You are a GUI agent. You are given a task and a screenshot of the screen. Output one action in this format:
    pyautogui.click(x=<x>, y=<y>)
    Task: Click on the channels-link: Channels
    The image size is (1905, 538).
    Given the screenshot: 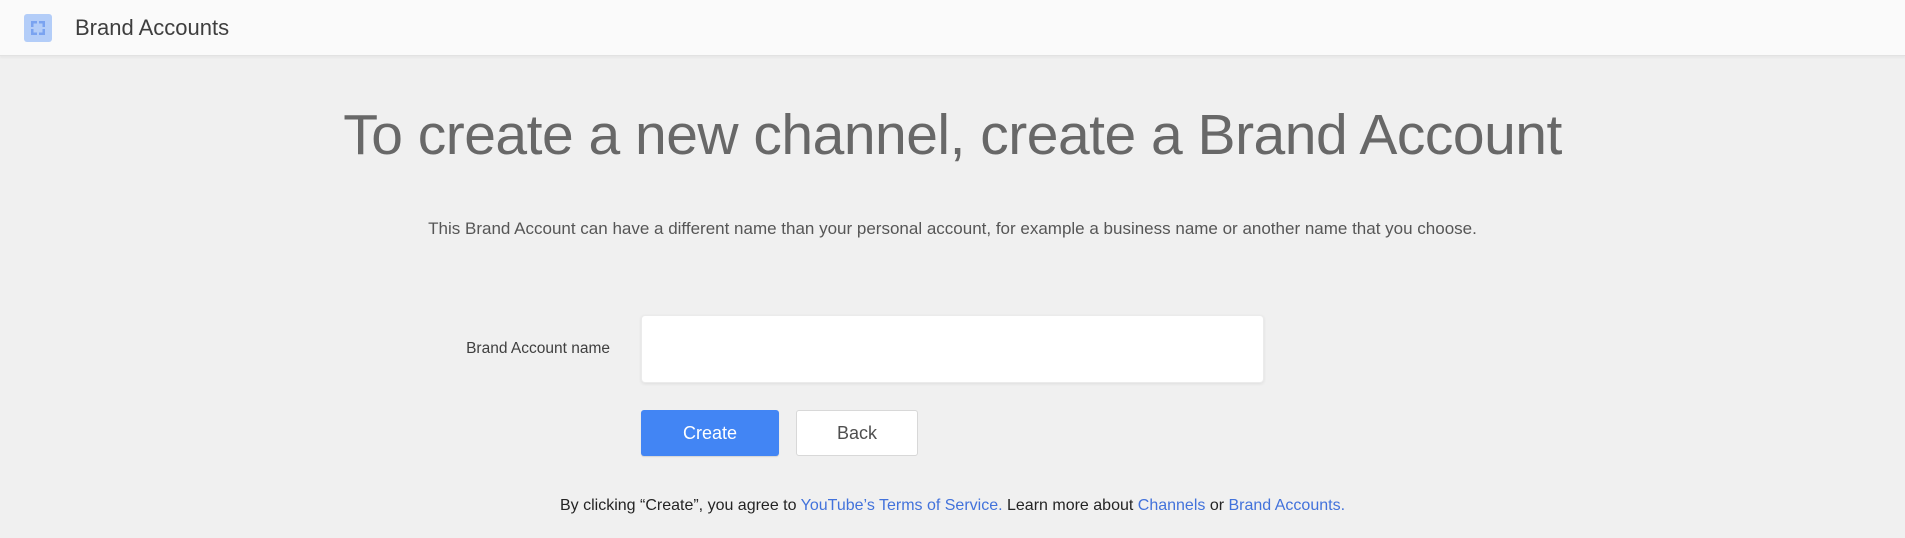 What is the action you would take?
    pyautogui.click(x=1172, y=505)
    